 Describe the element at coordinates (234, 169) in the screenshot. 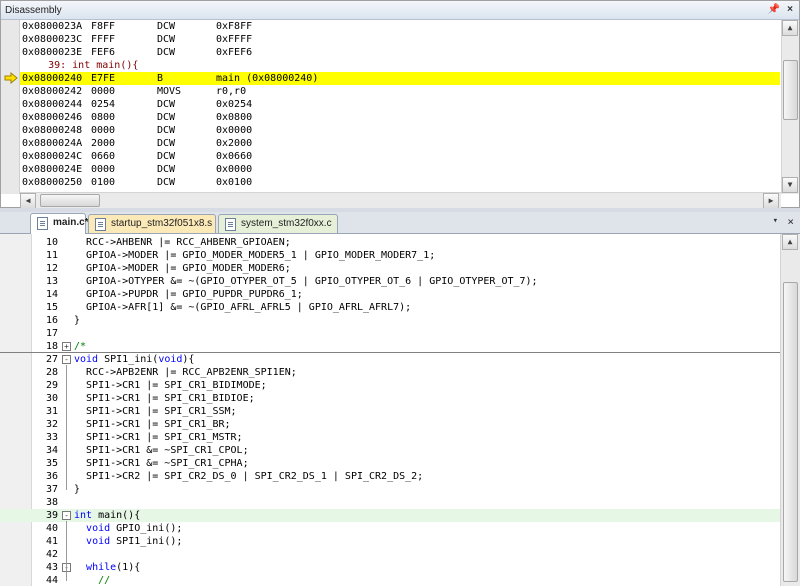

I see `operand: 0x0000` at that location.